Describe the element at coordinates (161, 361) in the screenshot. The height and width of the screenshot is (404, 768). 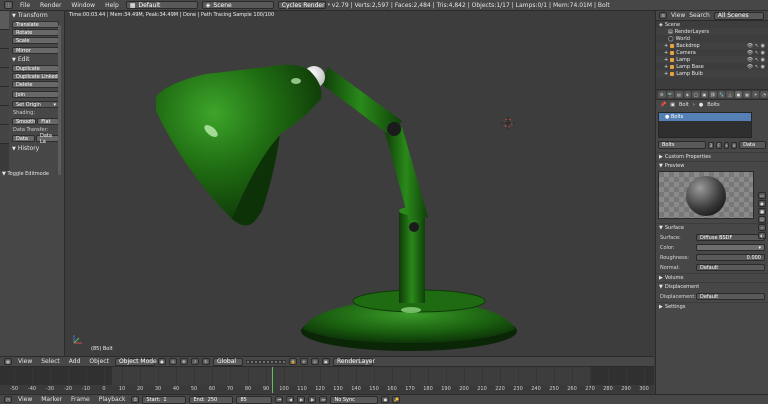
I see `shading-mode-icon: ●` at that location.